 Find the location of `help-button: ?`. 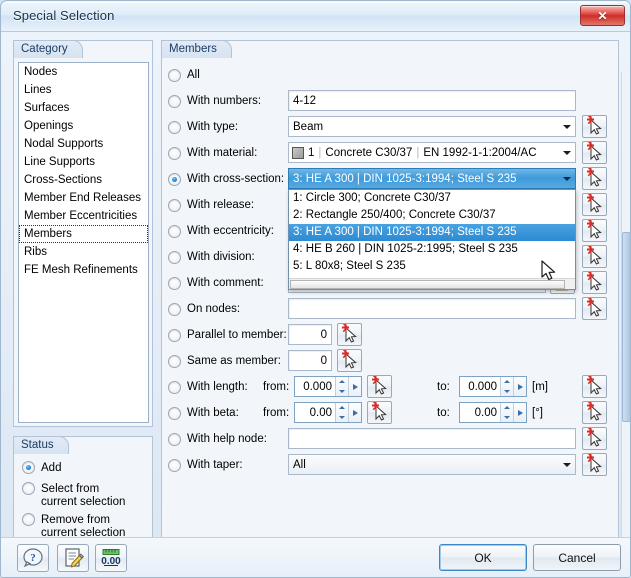

help-button: ? is located at coordinates (33, 558).